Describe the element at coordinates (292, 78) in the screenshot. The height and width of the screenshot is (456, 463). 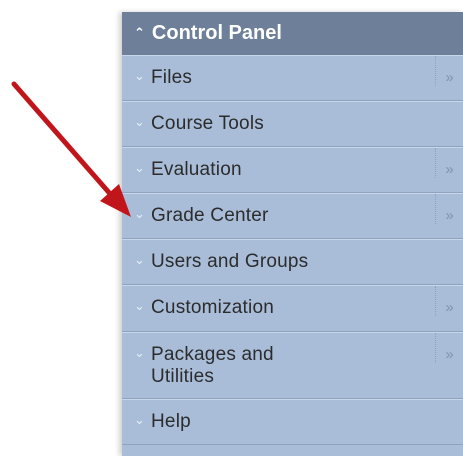
I see `menu-item-files: ⌄ Files »` at that location.